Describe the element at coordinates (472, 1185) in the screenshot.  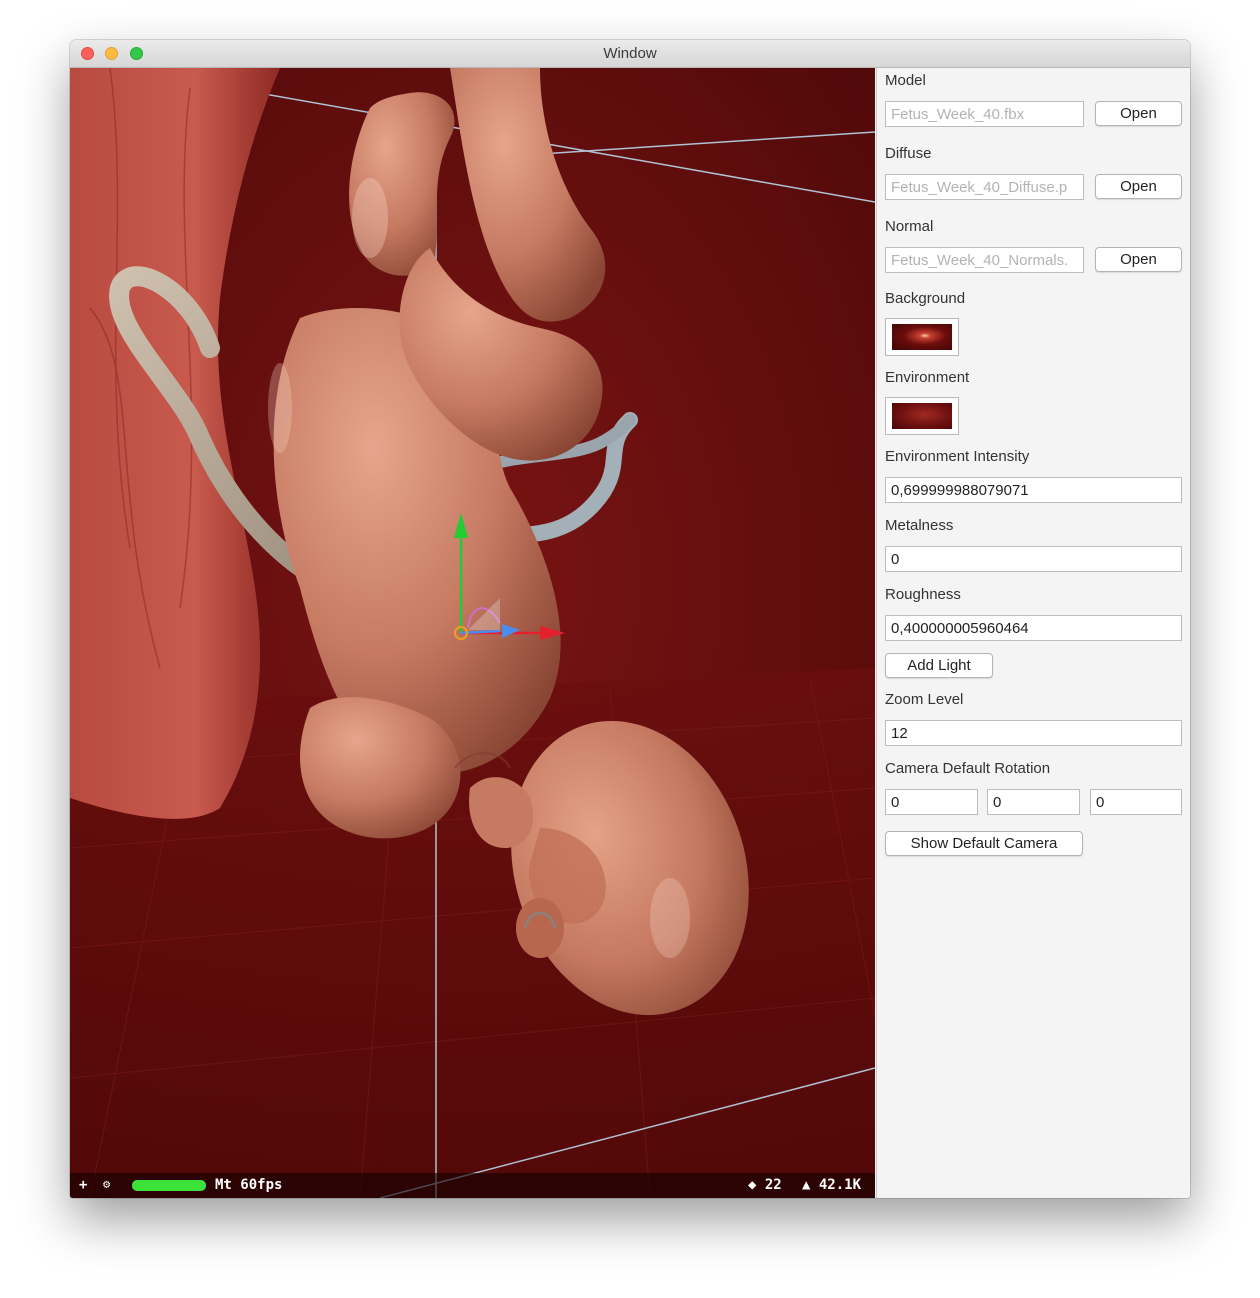
I see `stats-bar: + ⚙ Mt 60fps ◆ 22 ▲ 42.1K` at that location.